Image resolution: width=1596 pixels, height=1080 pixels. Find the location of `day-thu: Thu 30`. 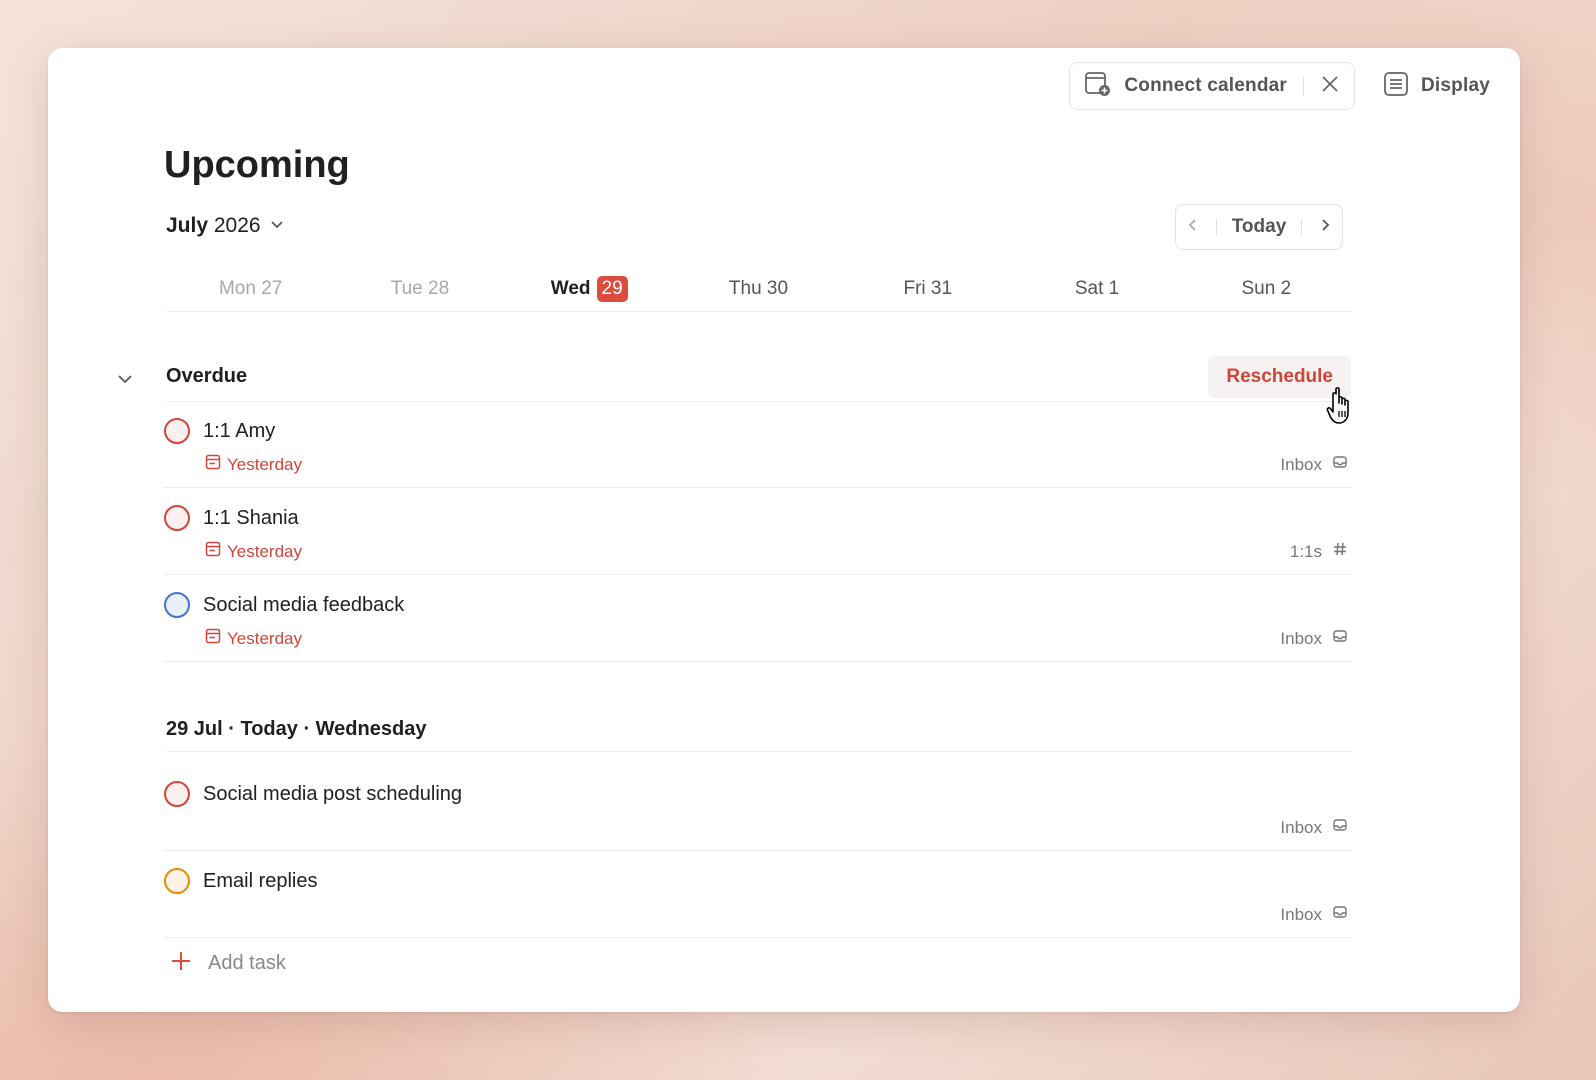

day-thu: Thu 30 is located at coordinates (758, 293).